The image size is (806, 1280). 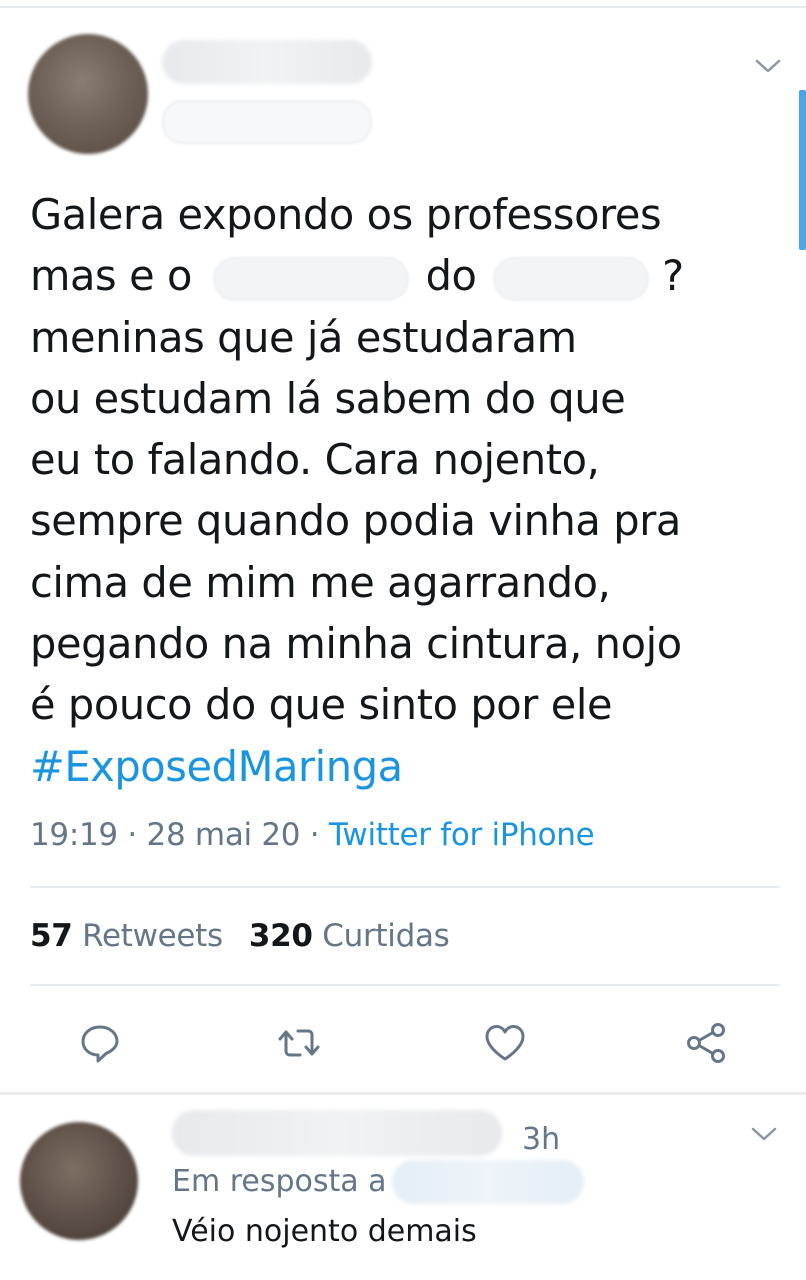 What do you see at coordinates (403, 1093) in the screenshot?
I see `section-divider` at bounding box center [403, 1093].